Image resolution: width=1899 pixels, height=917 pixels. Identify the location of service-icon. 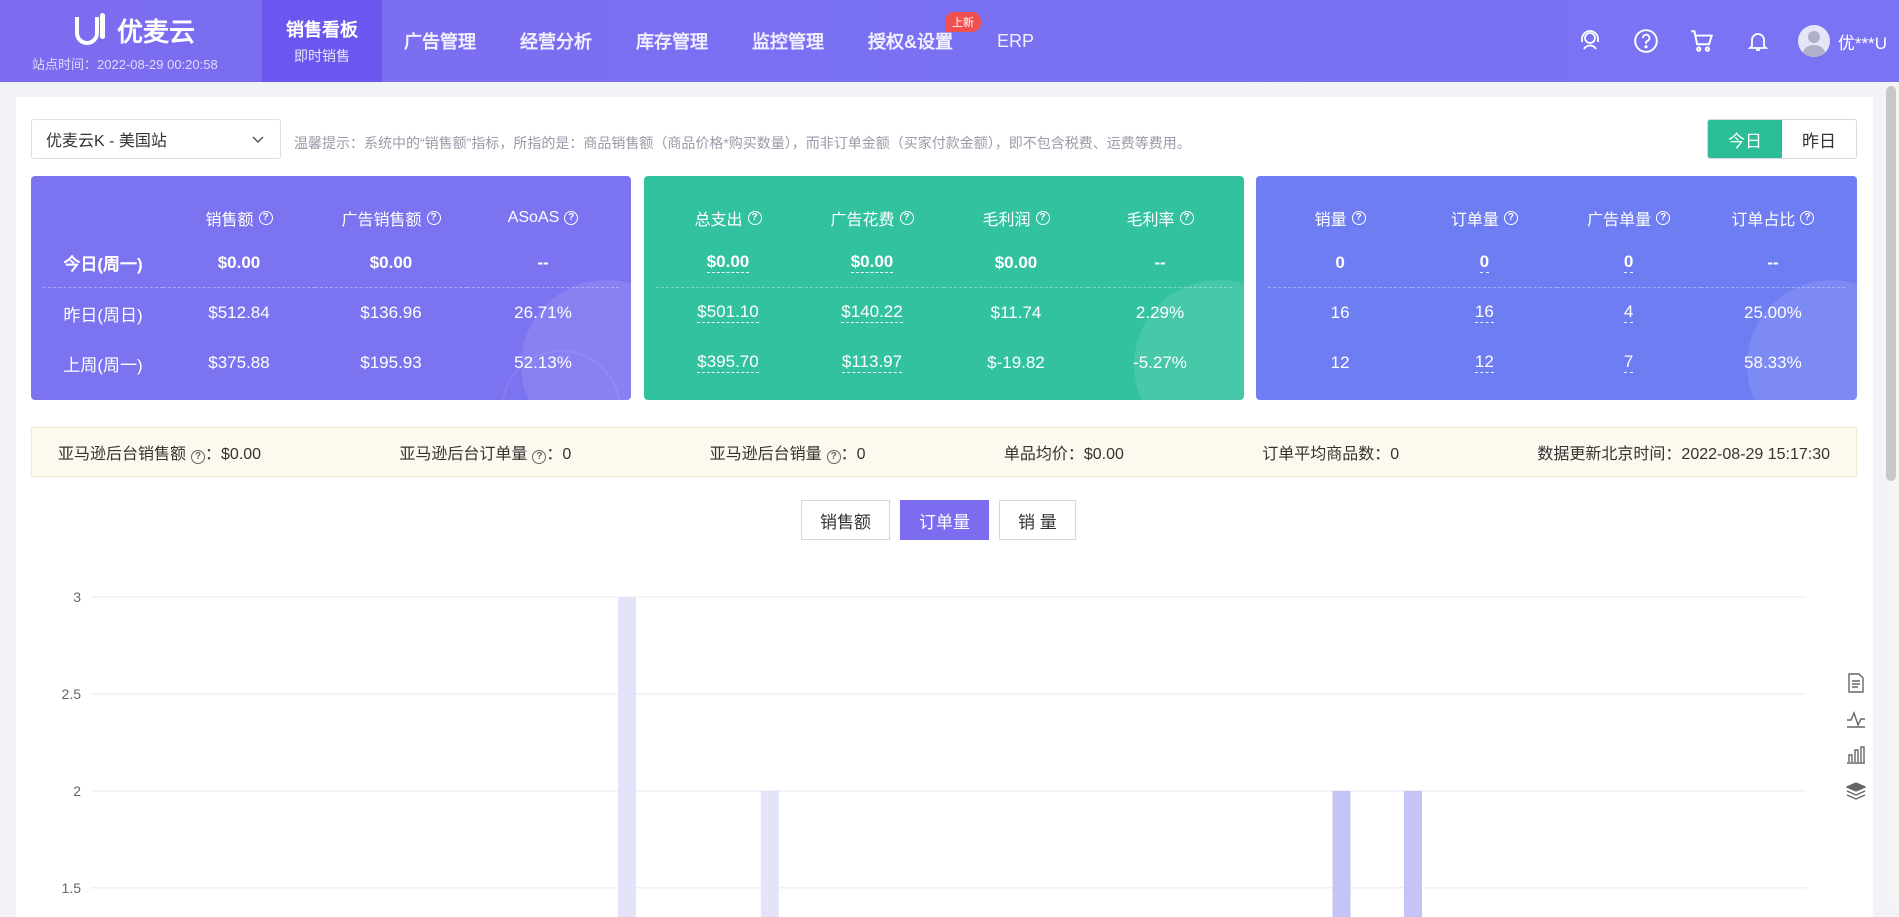
(1590, 41).